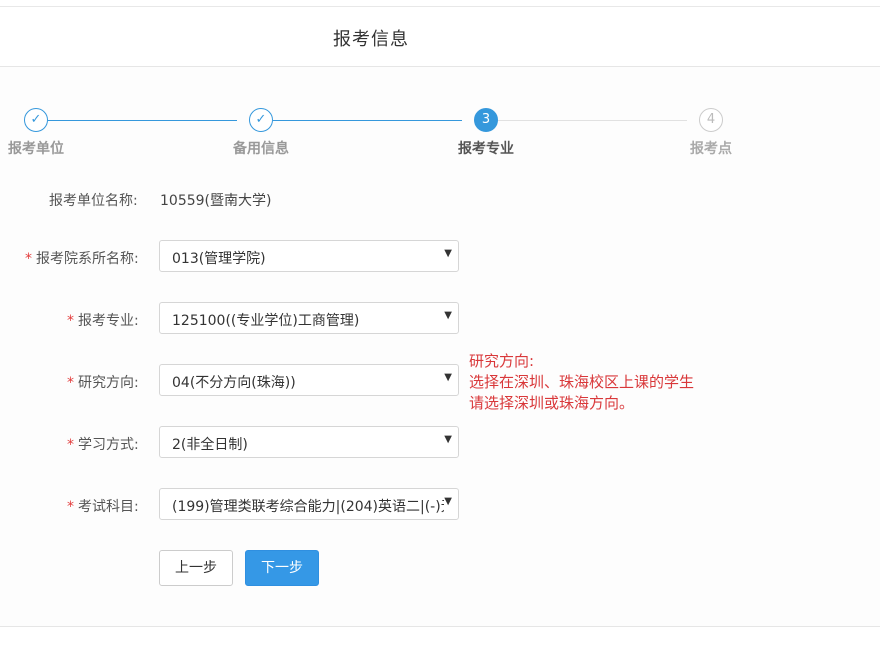  Describe the element at coordinates (371, 39) in the screenshot. I see `page-title: 报考信息` at that location.